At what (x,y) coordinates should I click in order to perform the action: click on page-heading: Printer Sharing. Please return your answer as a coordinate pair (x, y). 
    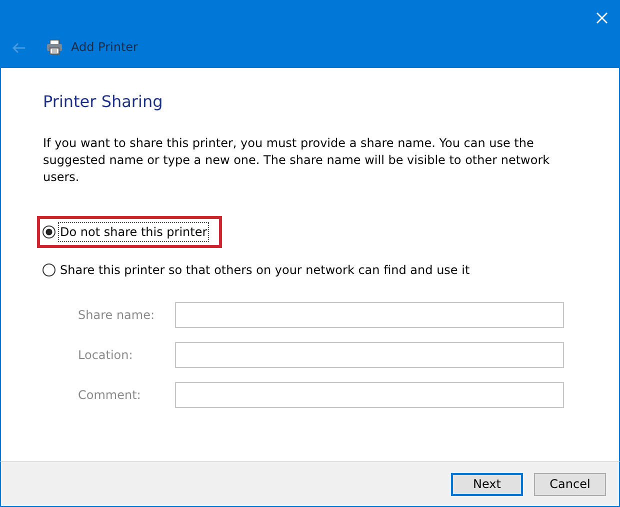
    Looking at the image, I should click on (103, 102).